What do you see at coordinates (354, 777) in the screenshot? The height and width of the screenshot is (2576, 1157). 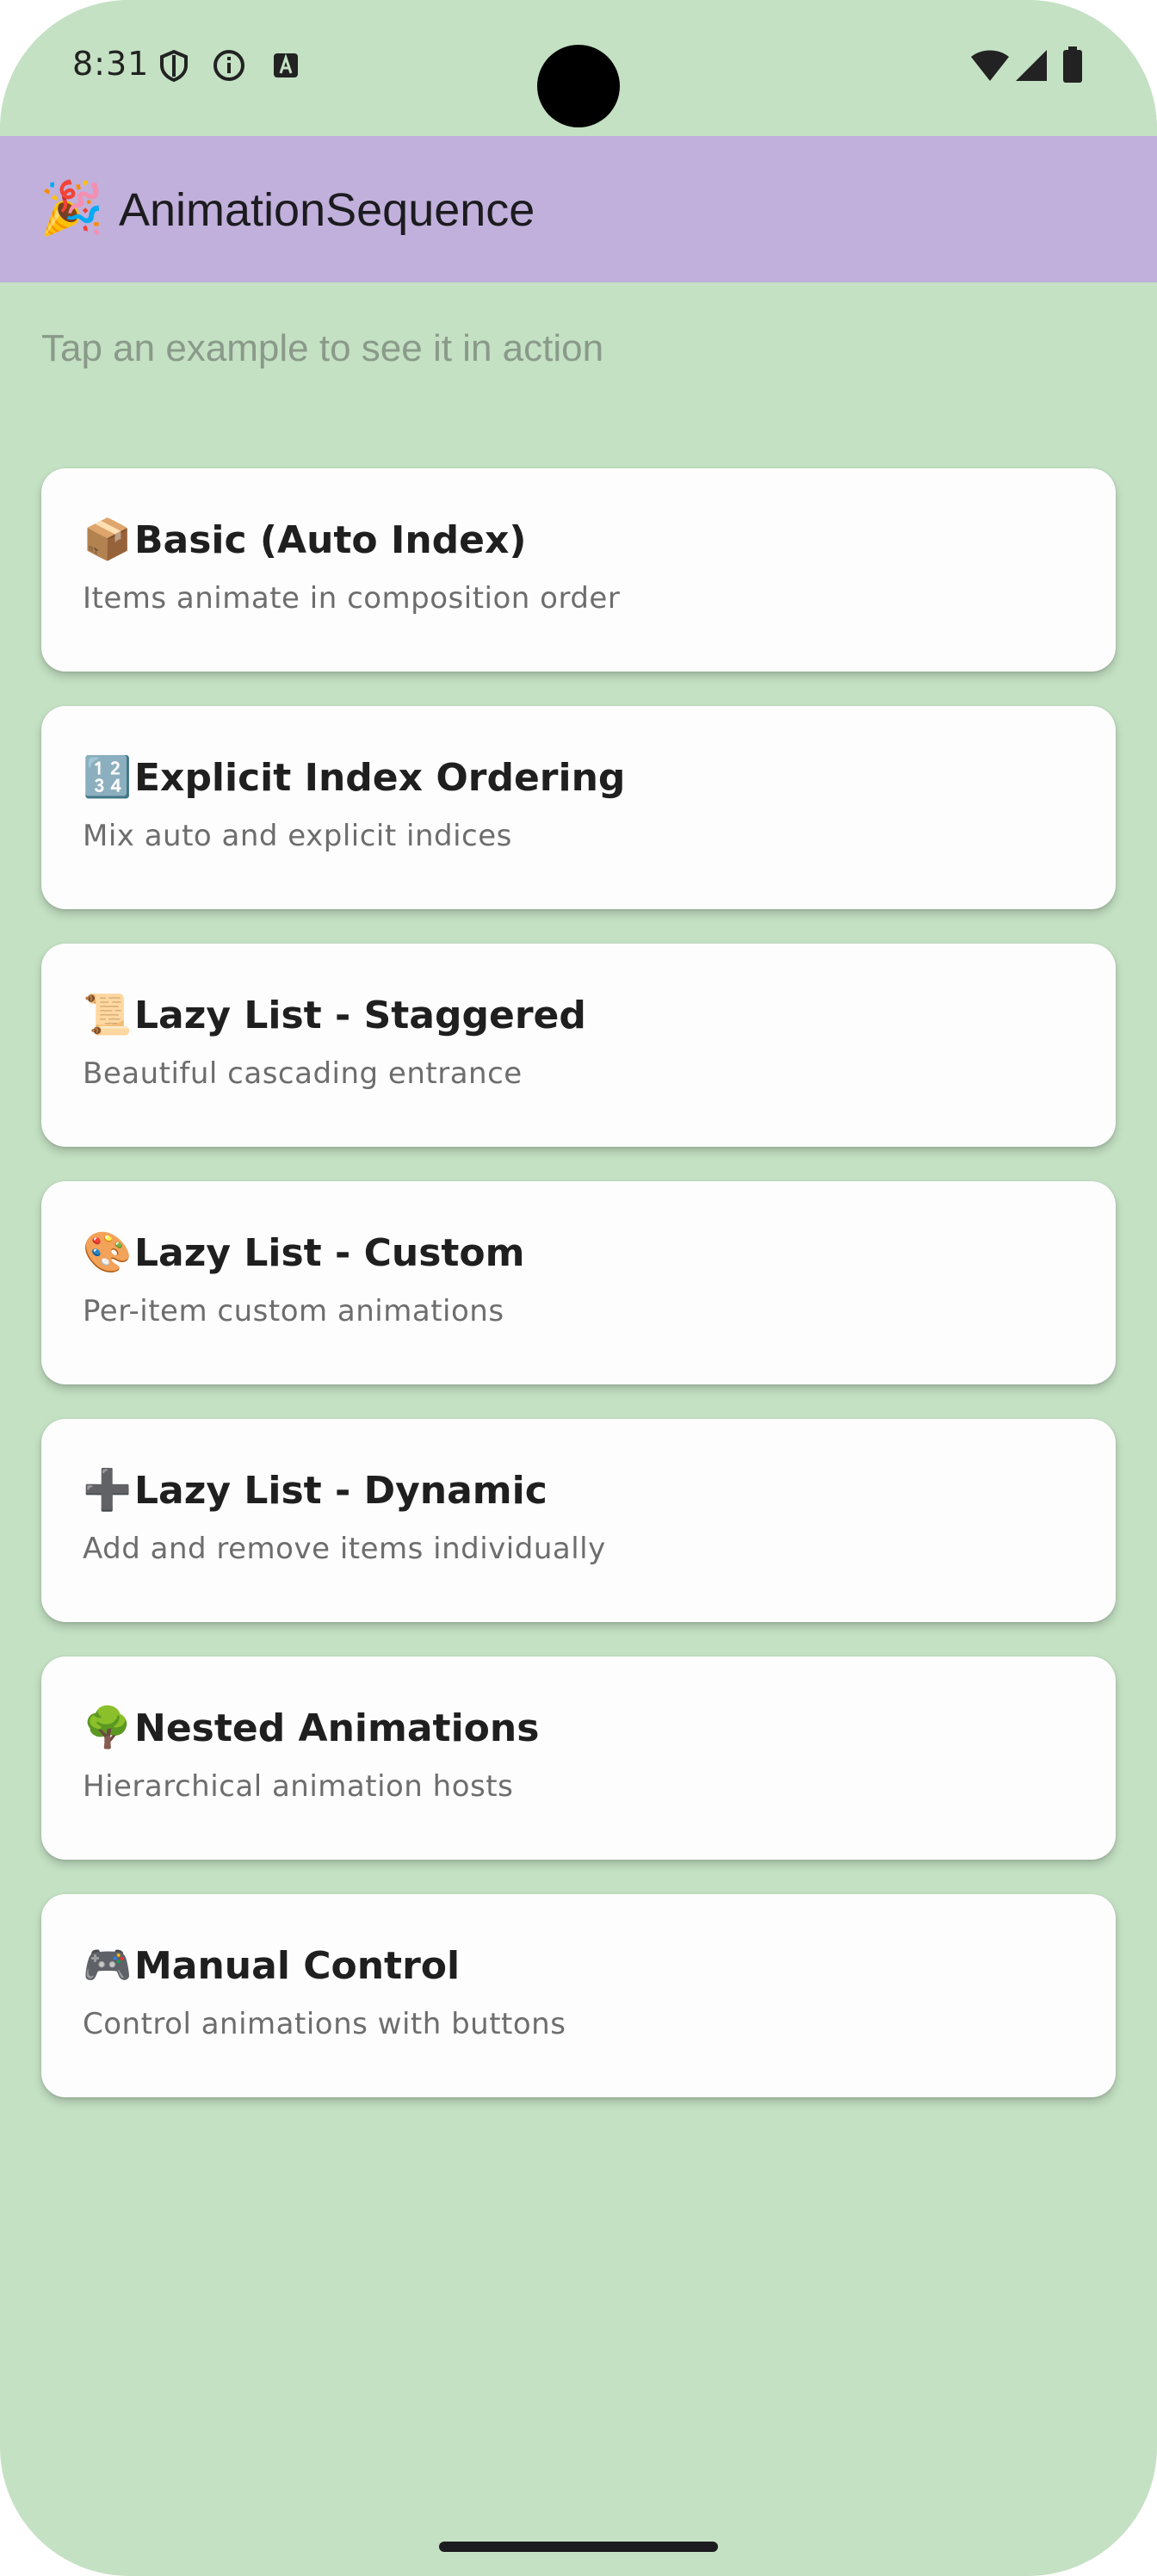 I see `card-title: 🔢Explicit Index Ordering` at bounding box center [354, 777].